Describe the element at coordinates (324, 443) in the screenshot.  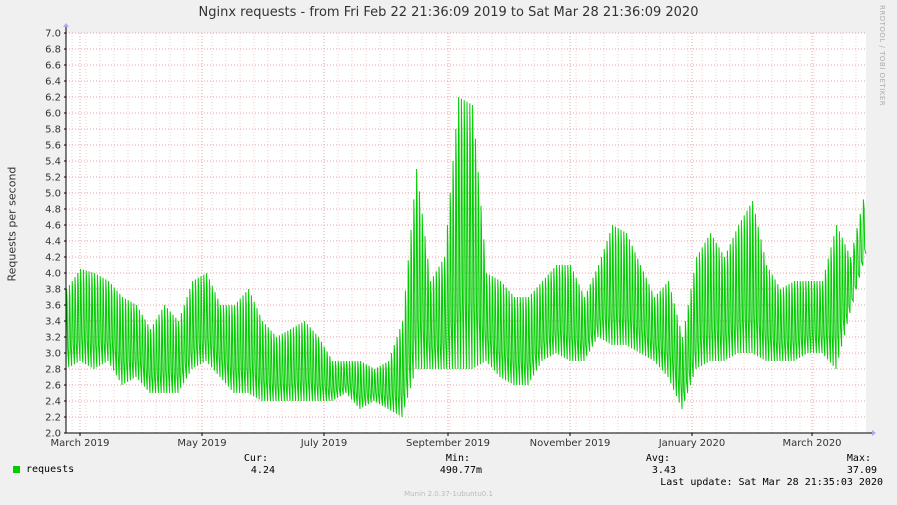
I see `x-tick-label: July 2019` at that location.